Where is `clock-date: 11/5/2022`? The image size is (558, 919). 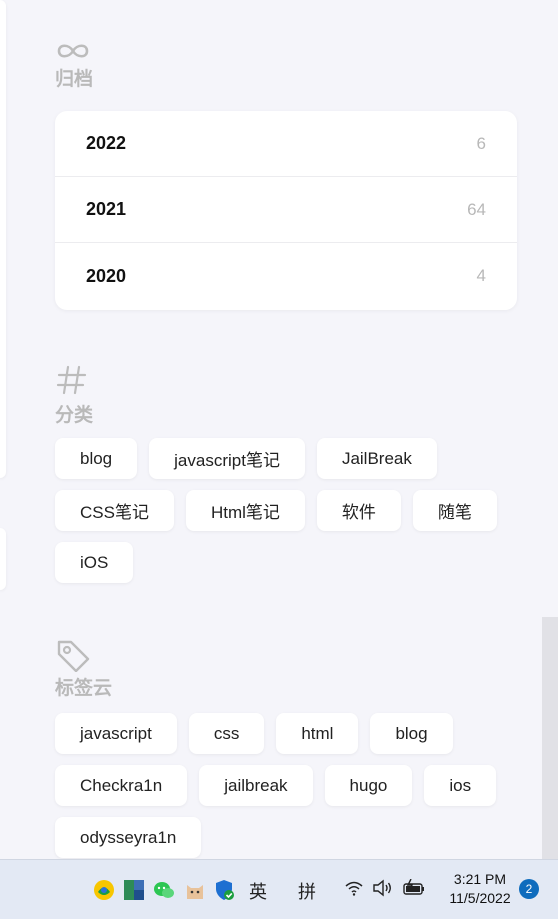
clock-date: 11/5/2022 is located at coordinates (480, 898).